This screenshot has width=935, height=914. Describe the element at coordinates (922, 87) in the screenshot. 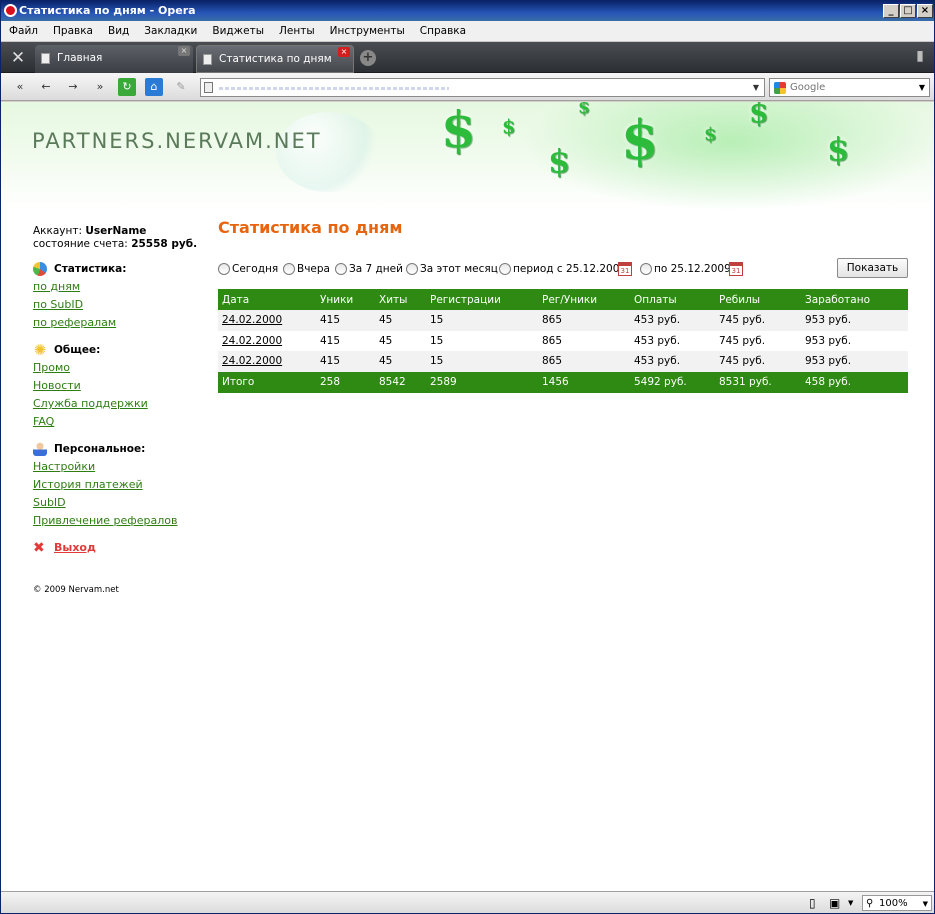

I see `search-dropdown-icon: ▼` at that location.